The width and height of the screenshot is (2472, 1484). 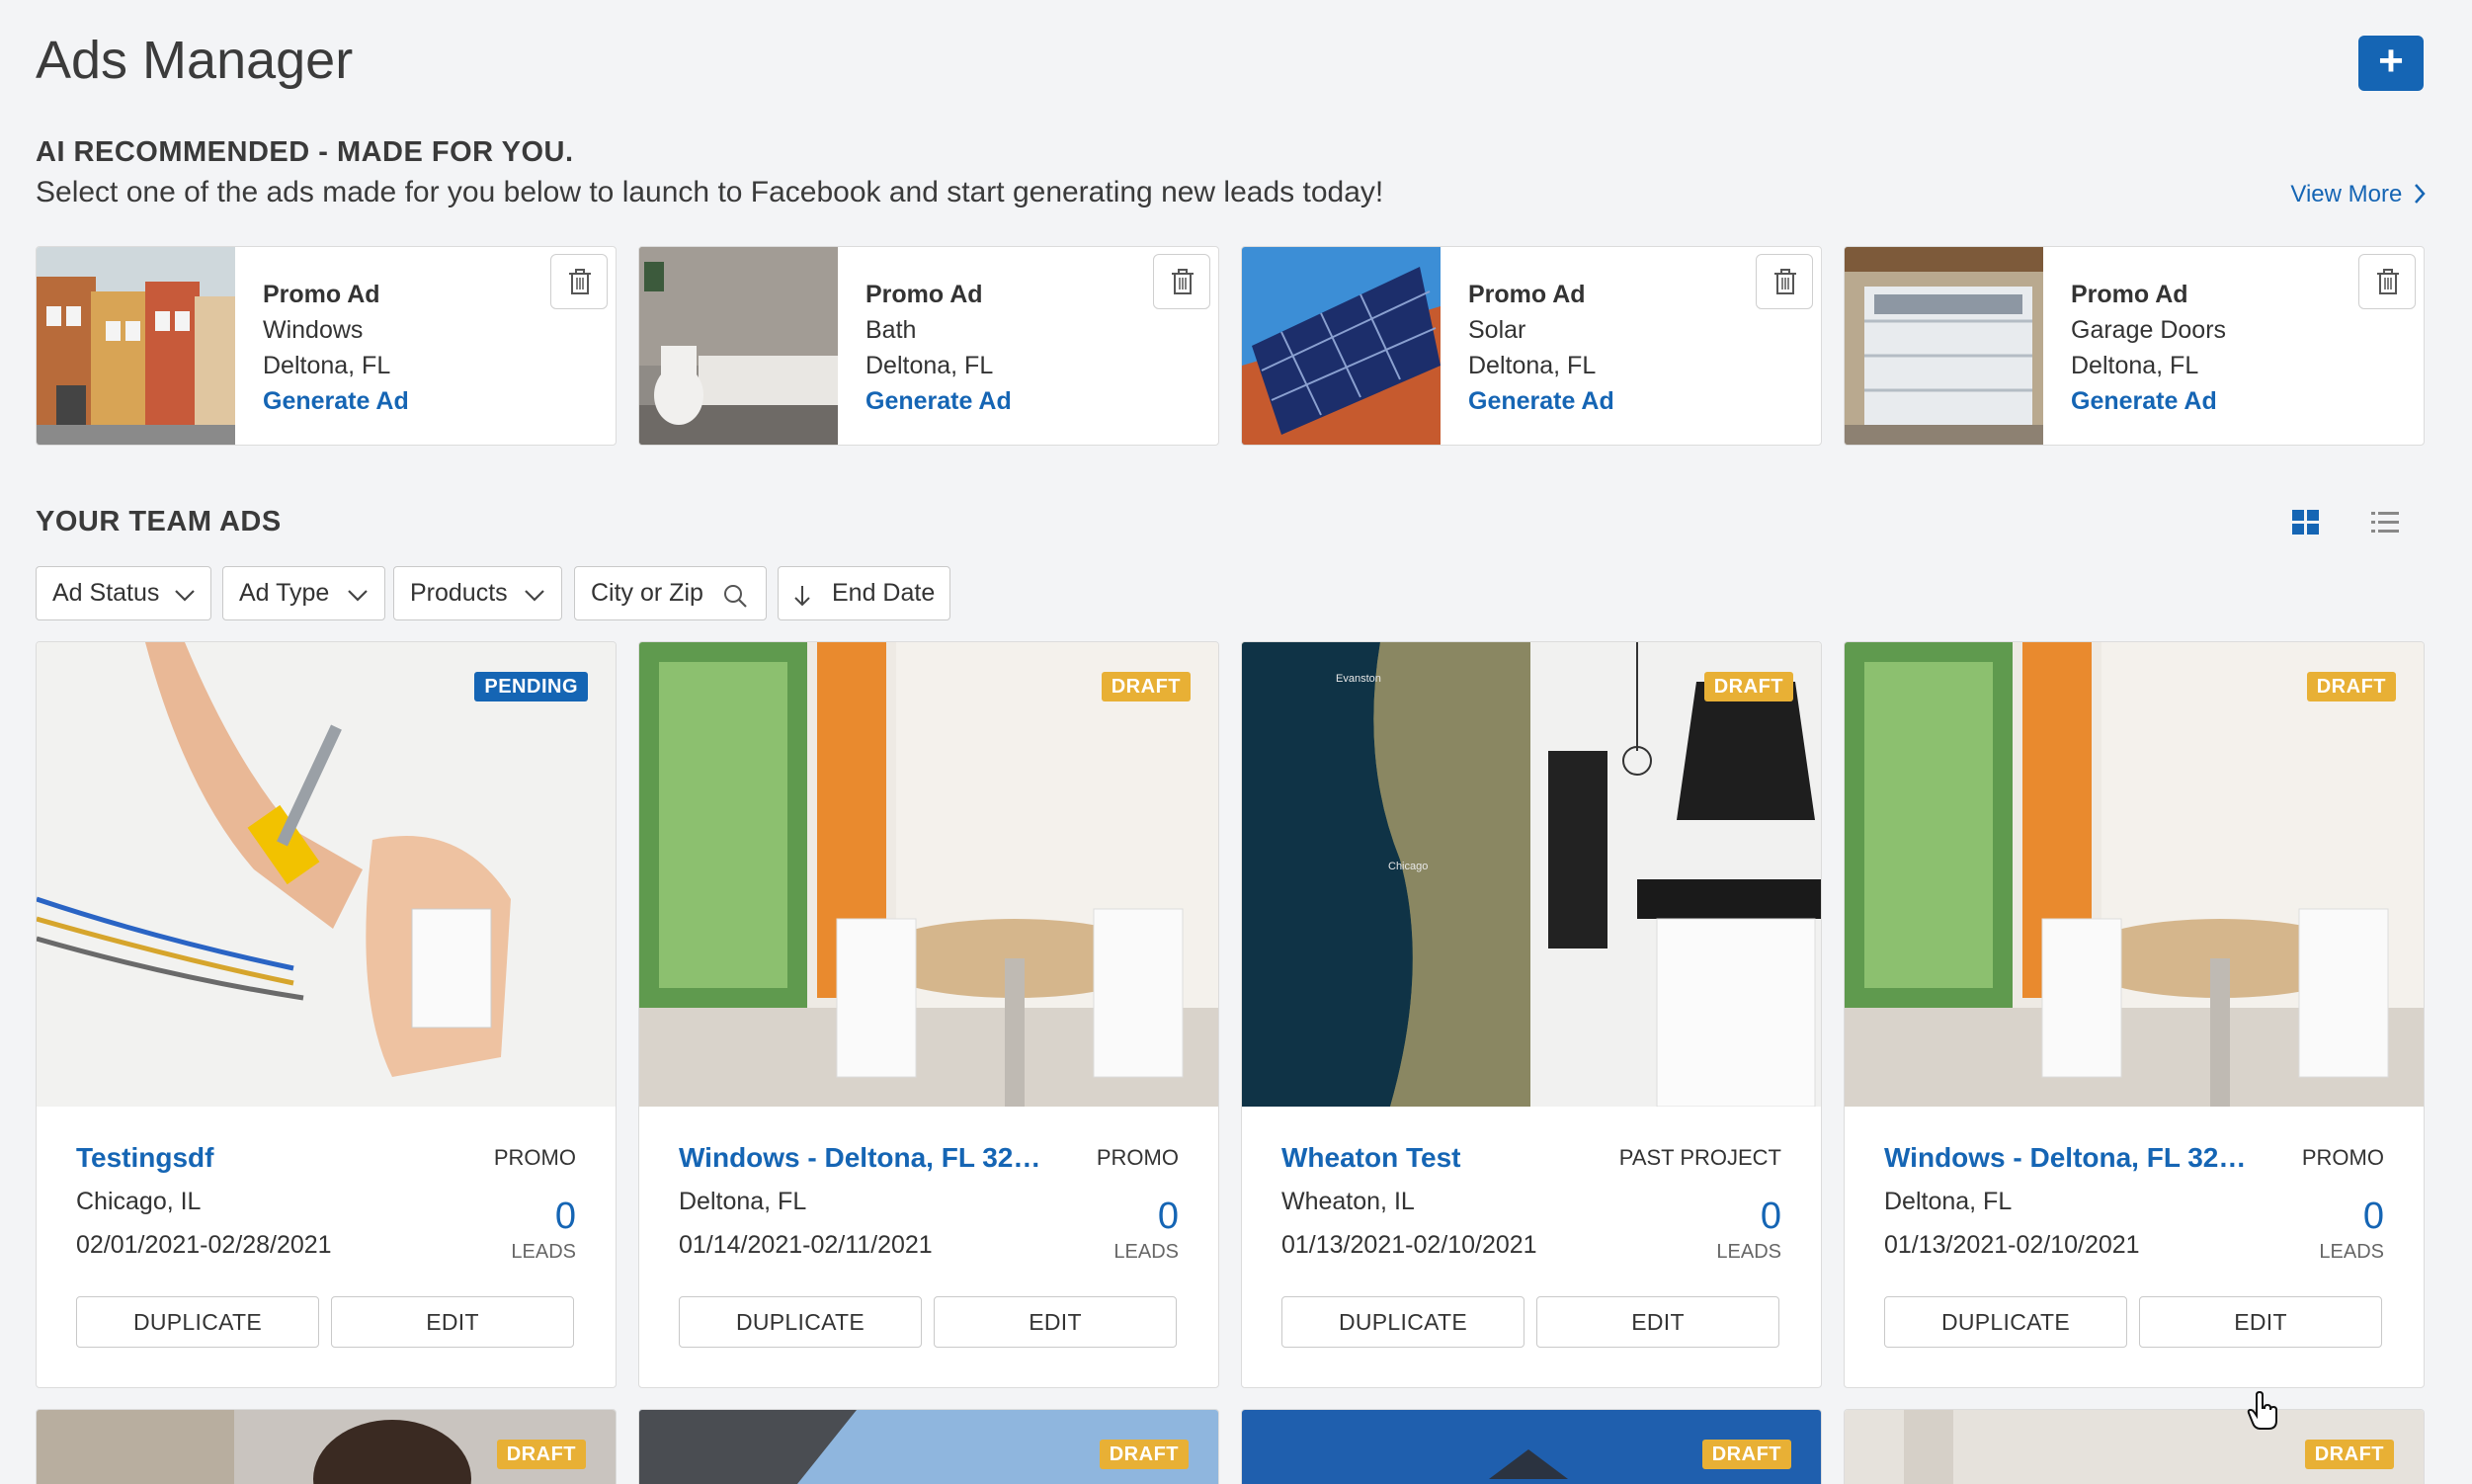 I want to click on promo-image-townhouses, so click(x=136, y=346).